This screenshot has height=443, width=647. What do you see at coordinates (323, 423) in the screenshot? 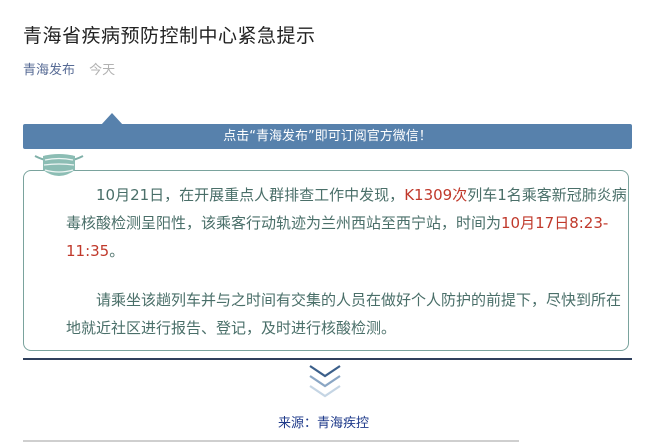
I see `source-credit: 来源：青海疾控` at bounding box center [323, 423].